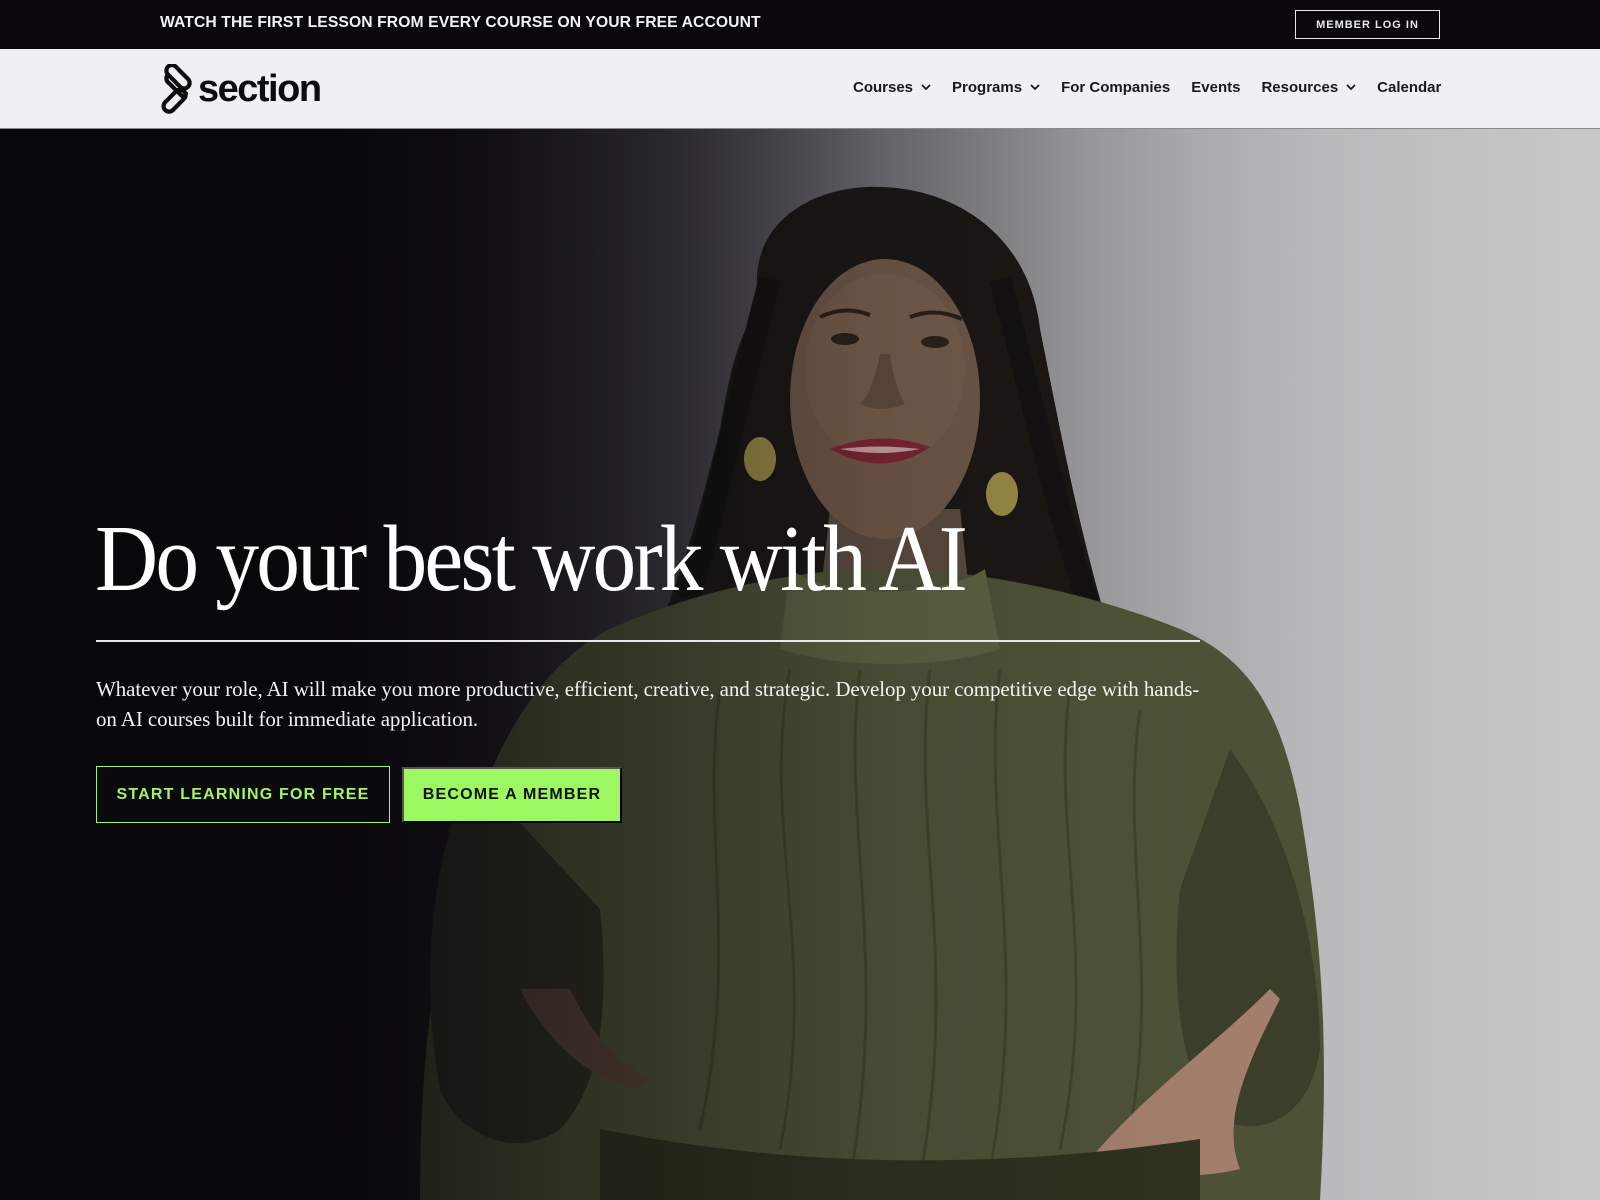 This screenshot has height=1200, width=1600. I want to click on nav-item-label: Resources, so click(1300, 87).